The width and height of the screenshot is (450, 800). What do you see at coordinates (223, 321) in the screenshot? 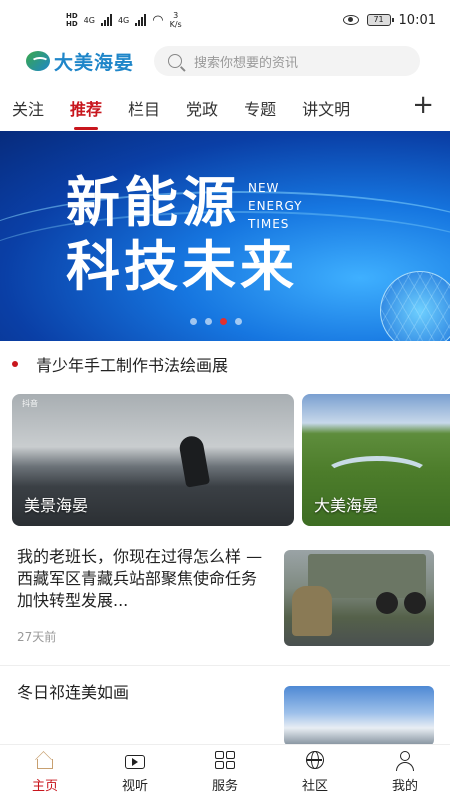
I see `carousel-dot-active` at bounding box center [223, 321].